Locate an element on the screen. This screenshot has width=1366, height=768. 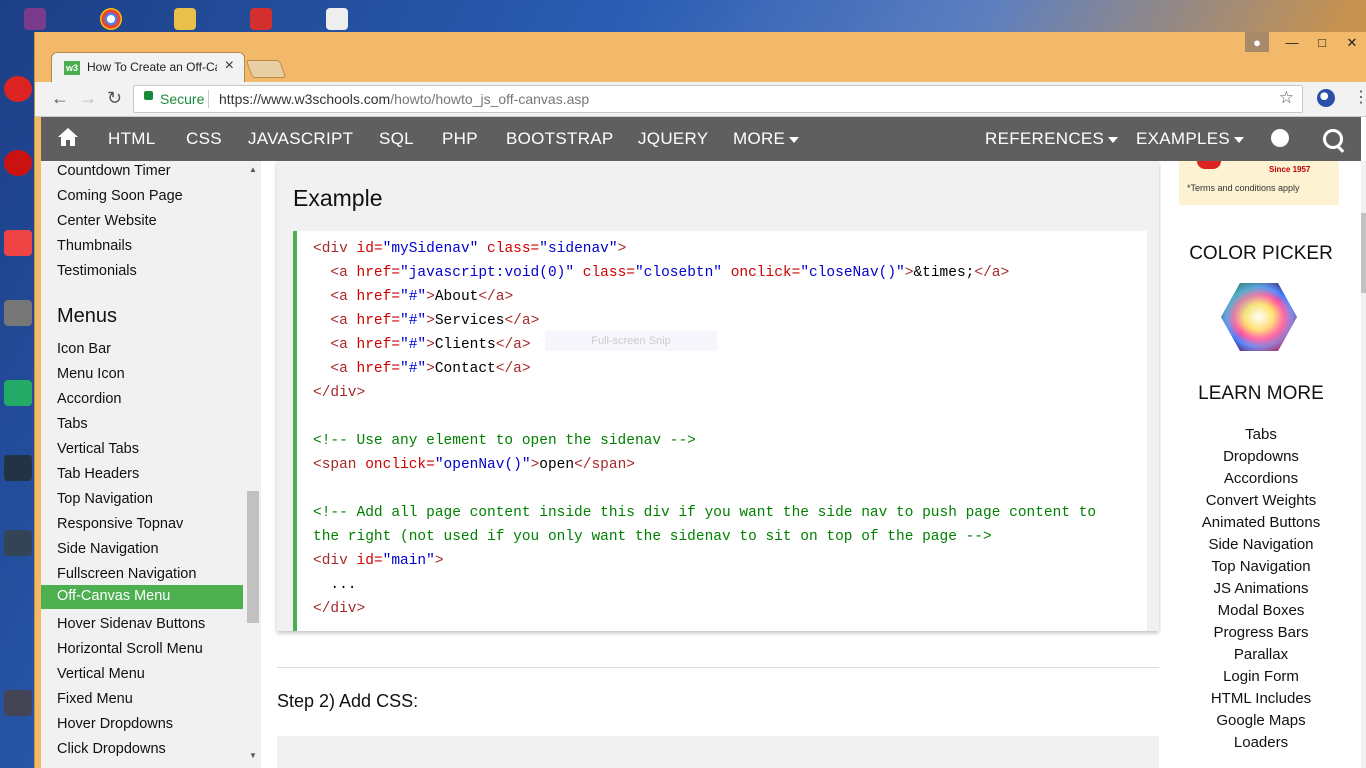
learn-more-link: Login Form is located at coordinates (1261, 676).